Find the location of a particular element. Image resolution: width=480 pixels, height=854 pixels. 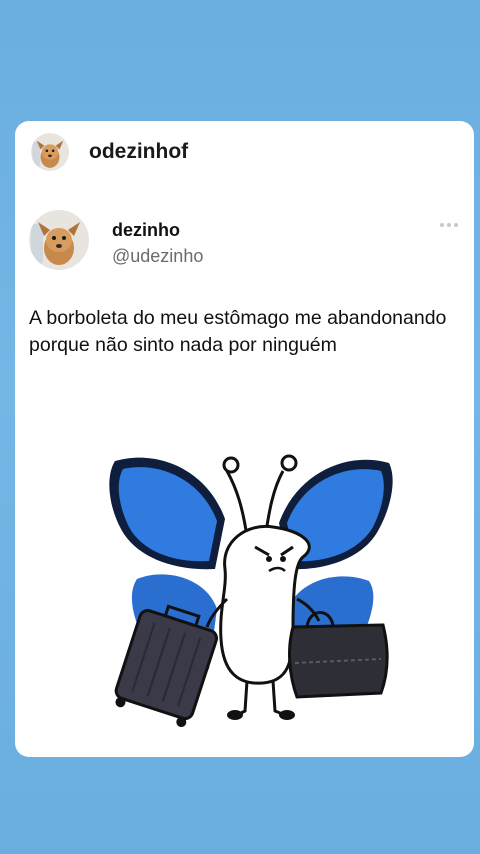

story-username: odezinhof is located at coordinates (138, 152).